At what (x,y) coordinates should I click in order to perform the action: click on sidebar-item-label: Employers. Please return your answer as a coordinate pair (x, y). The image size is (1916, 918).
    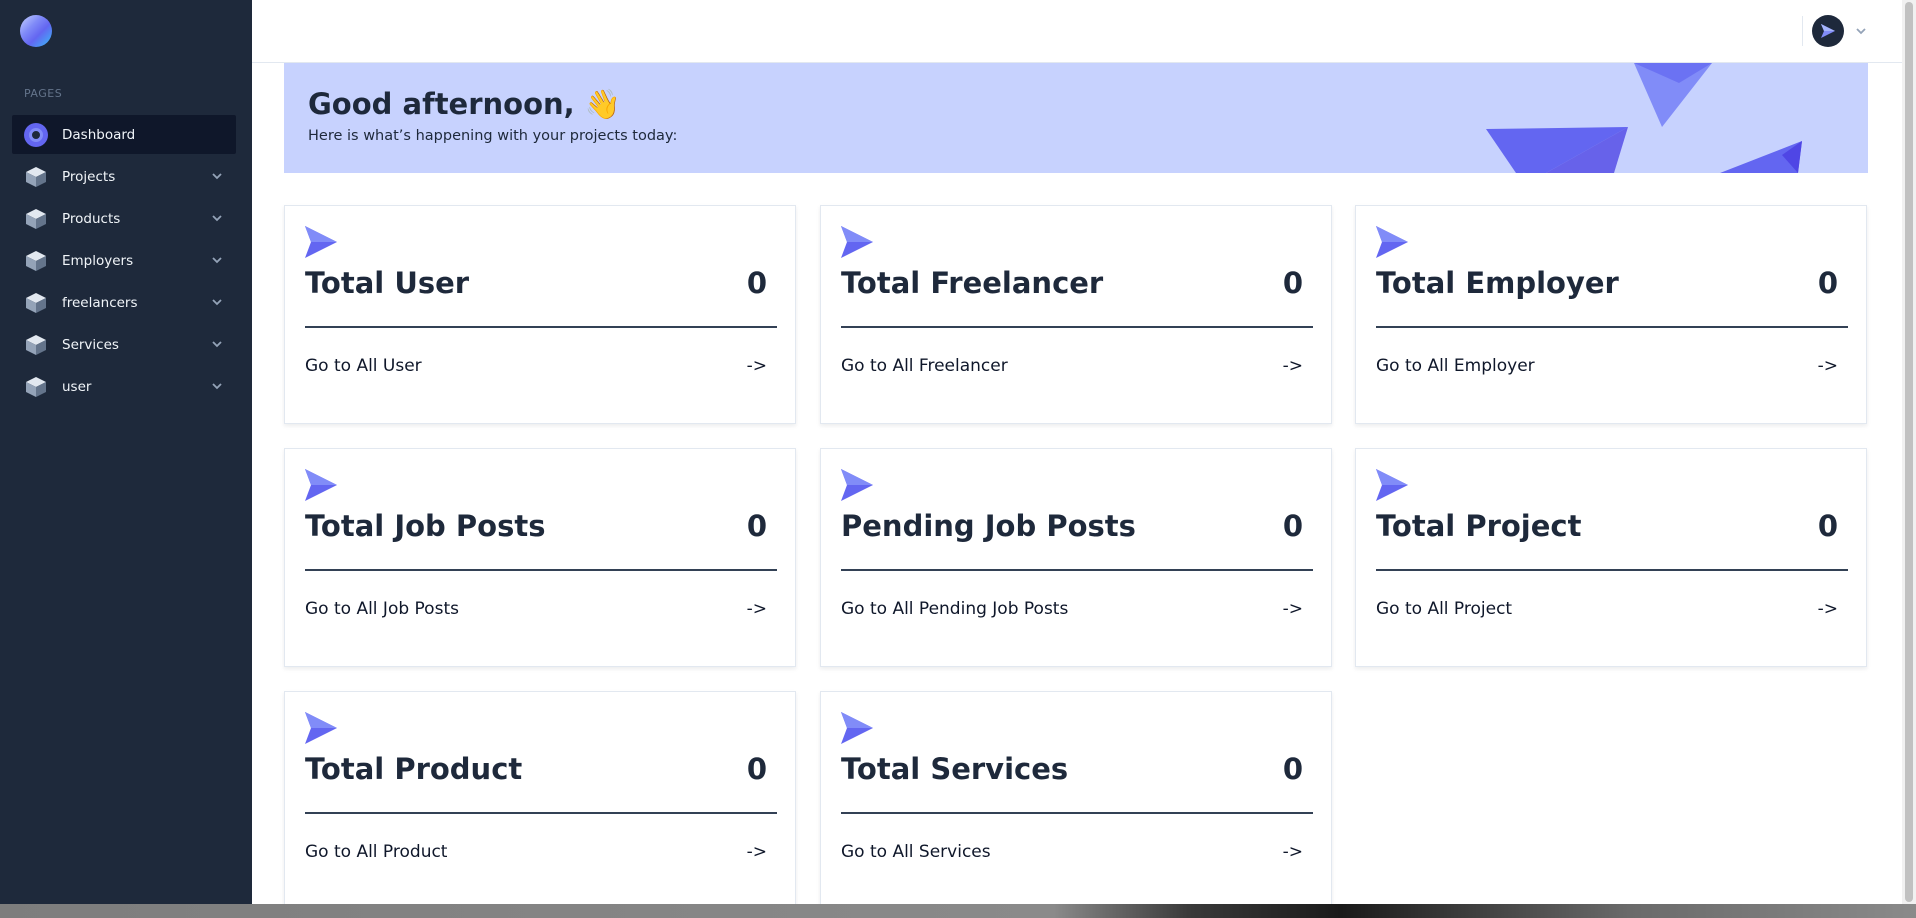
    Looking at the image, I should click on (98, 260).